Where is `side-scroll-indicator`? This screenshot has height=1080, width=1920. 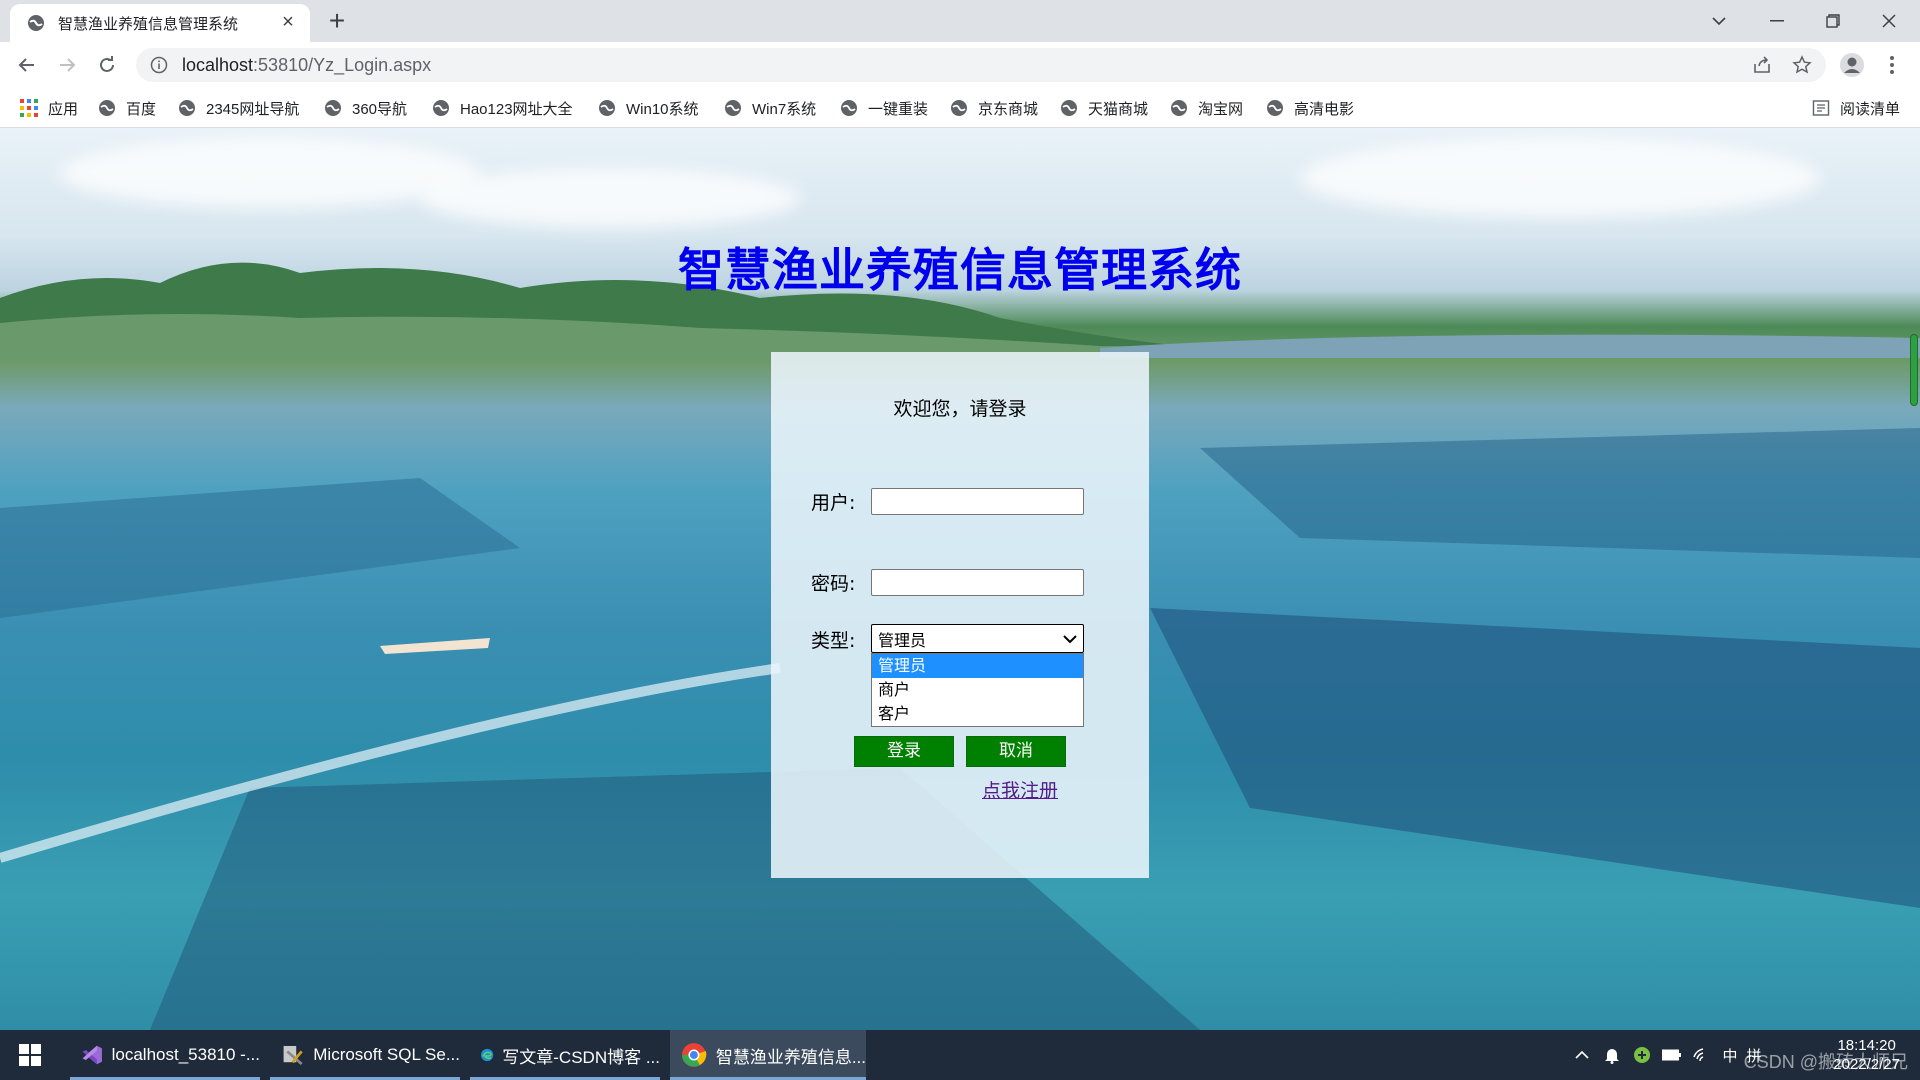 side-scroll-indicator is located at coordinates (1914, 370).